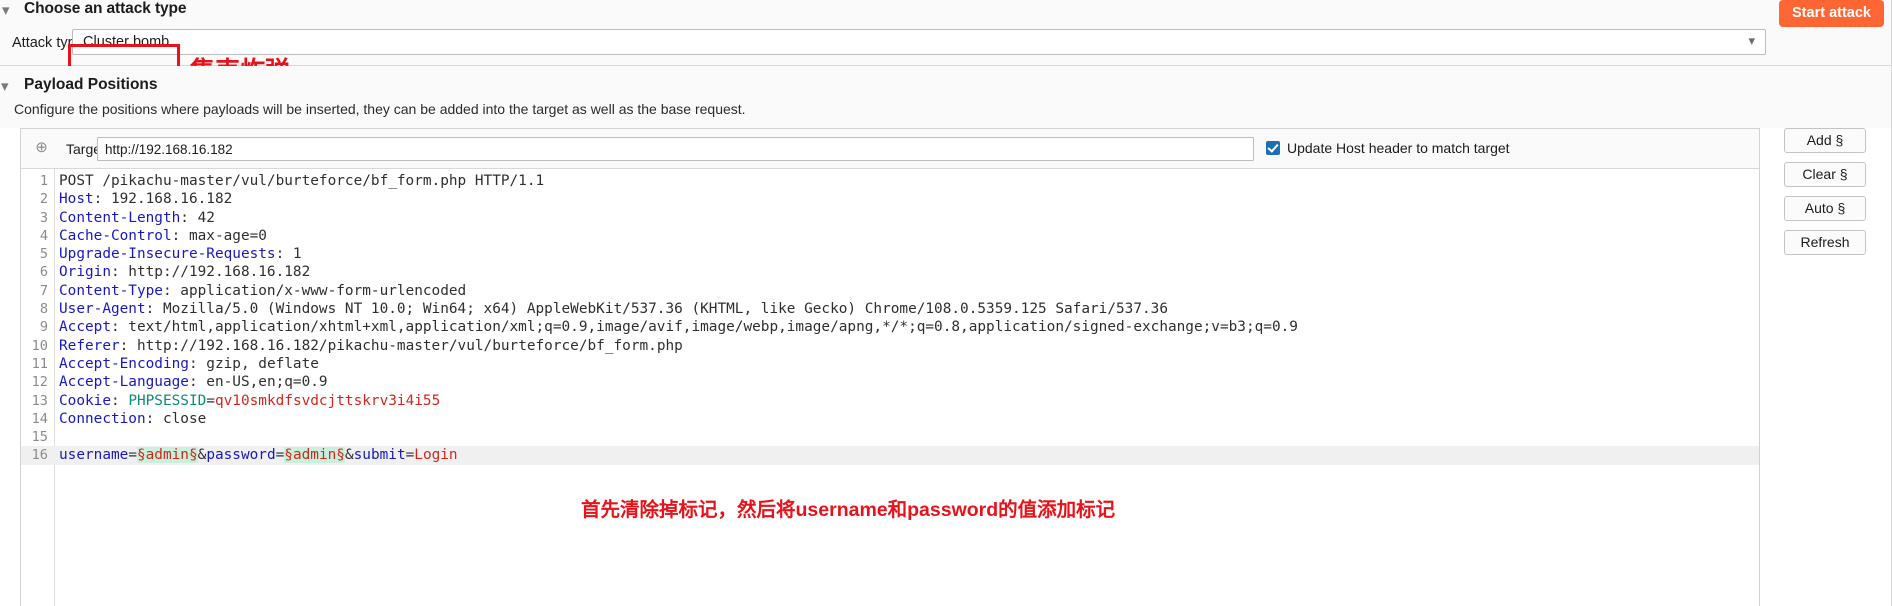  Describe the element at coordinates (890, 218) in the screenshot. I see `request-line: 3 Content-Length: 42` at that location.